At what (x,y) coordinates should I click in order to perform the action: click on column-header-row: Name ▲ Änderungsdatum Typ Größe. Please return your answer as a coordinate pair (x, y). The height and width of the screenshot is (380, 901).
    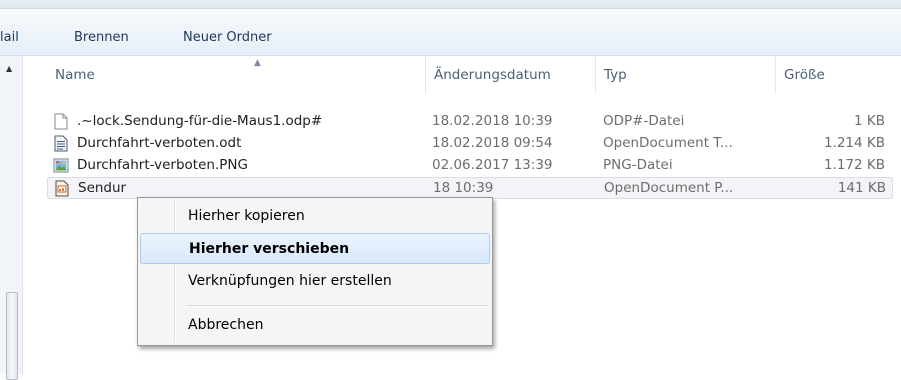
    Looking at the image, I should click on (462, 75).